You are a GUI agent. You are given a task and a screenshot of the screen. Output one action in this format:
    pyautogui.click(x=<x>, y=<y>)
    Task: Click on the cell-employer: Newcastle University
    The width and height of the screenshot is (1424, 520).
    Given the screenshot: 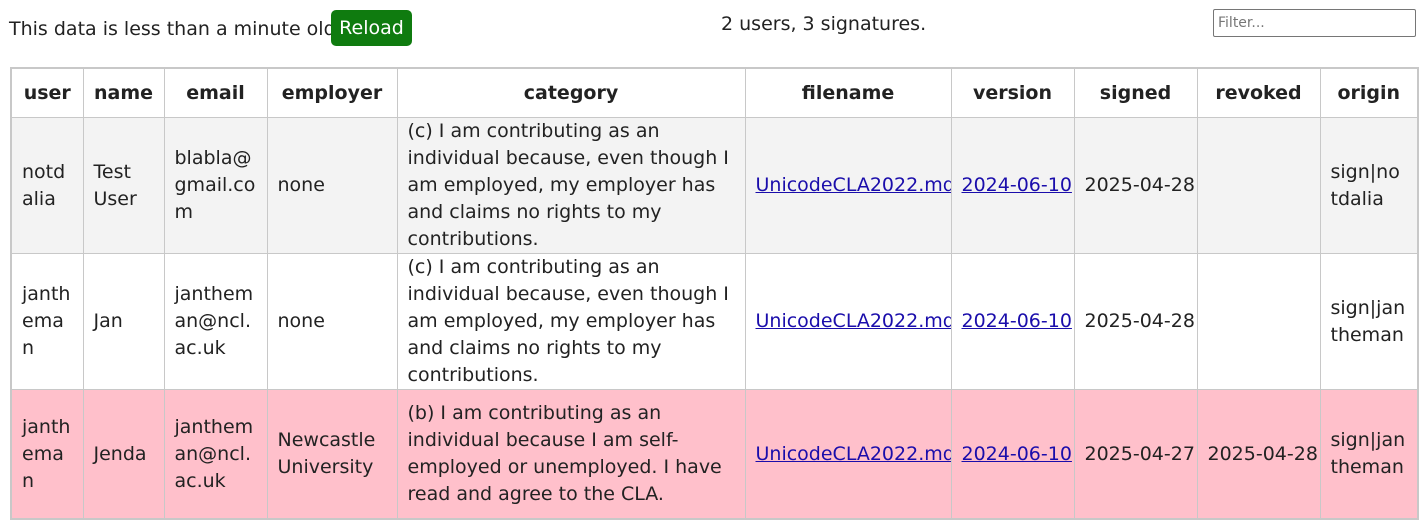 What is the action you would take?
    pyautogui.click(x=332, y=454)
    